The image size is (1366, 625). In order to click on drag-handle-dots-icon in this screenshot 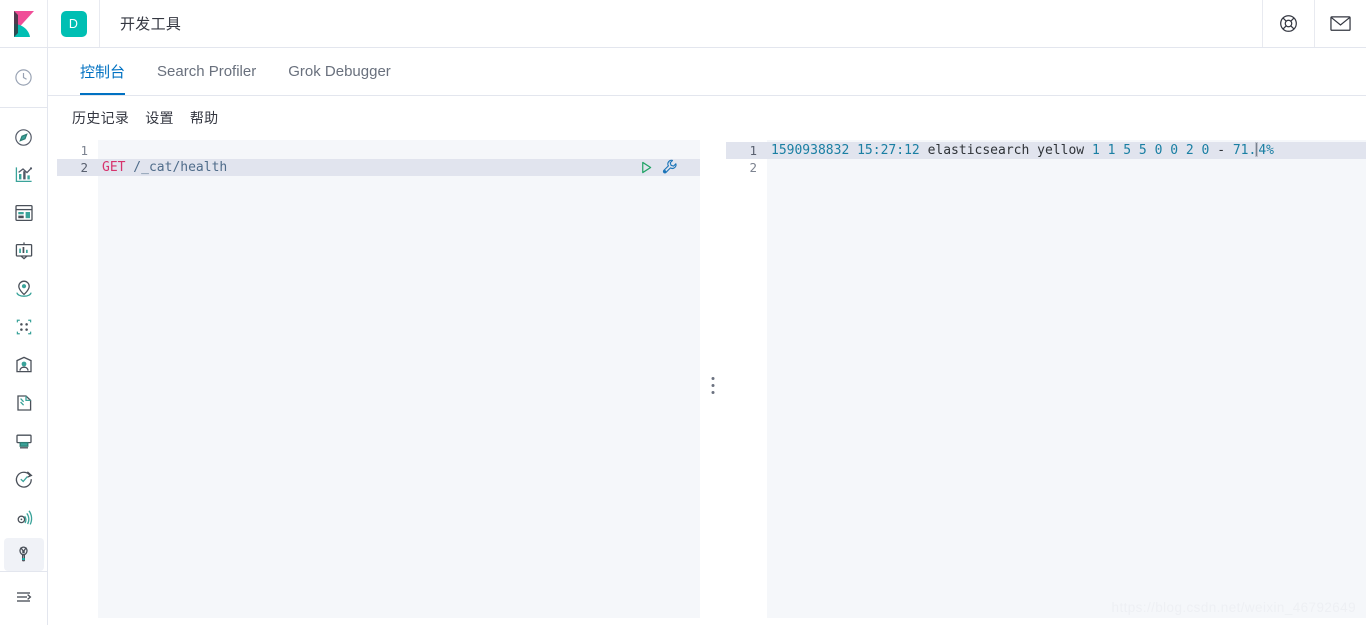, I will do `click(713, 385)`.